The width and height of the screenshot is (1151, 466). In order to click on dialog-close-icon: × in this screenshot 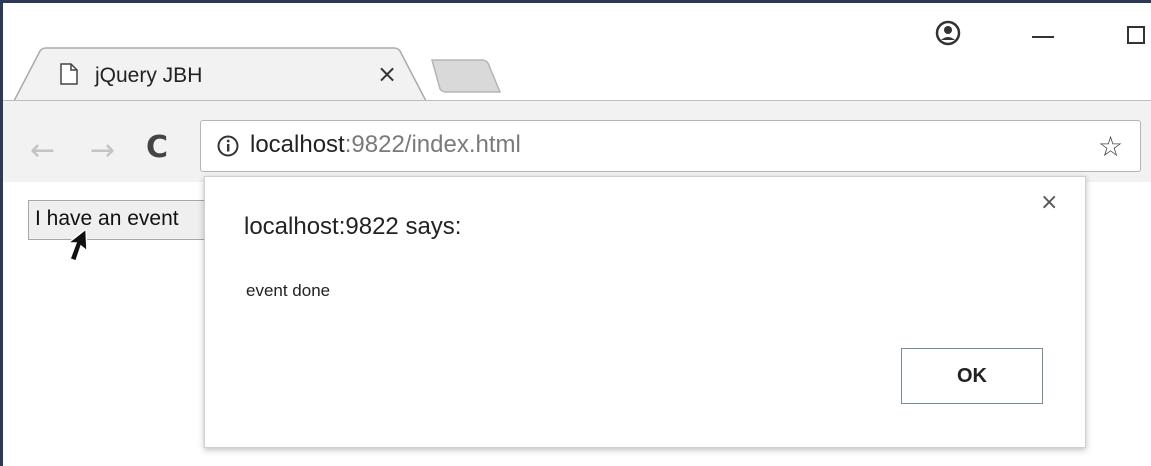, I will do `click(1049, 202)`.